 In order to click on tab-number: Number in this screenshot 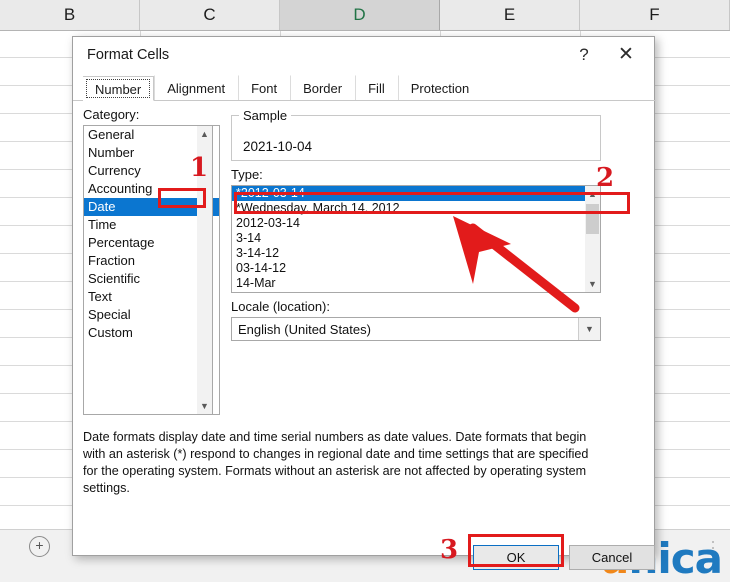, I will do `click(119, 88)`.